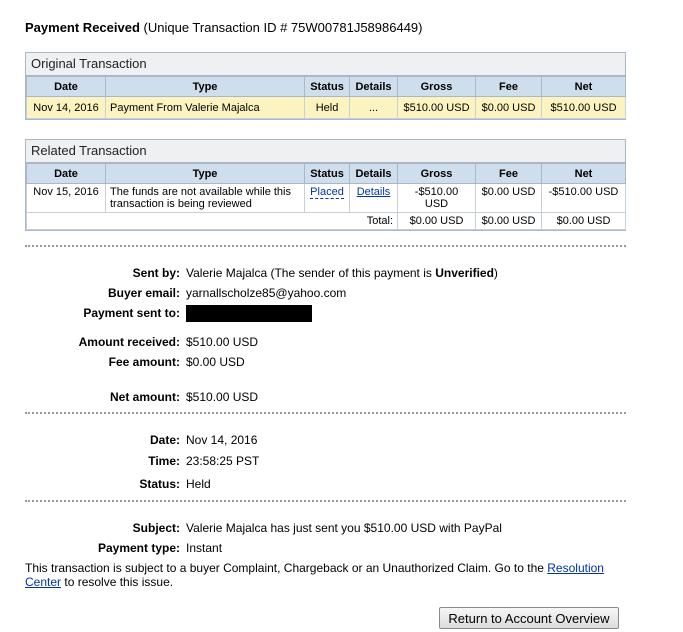 The image size is (683, 632). I want to click on time-value: 23:58:25 PST, so click(223, 461).